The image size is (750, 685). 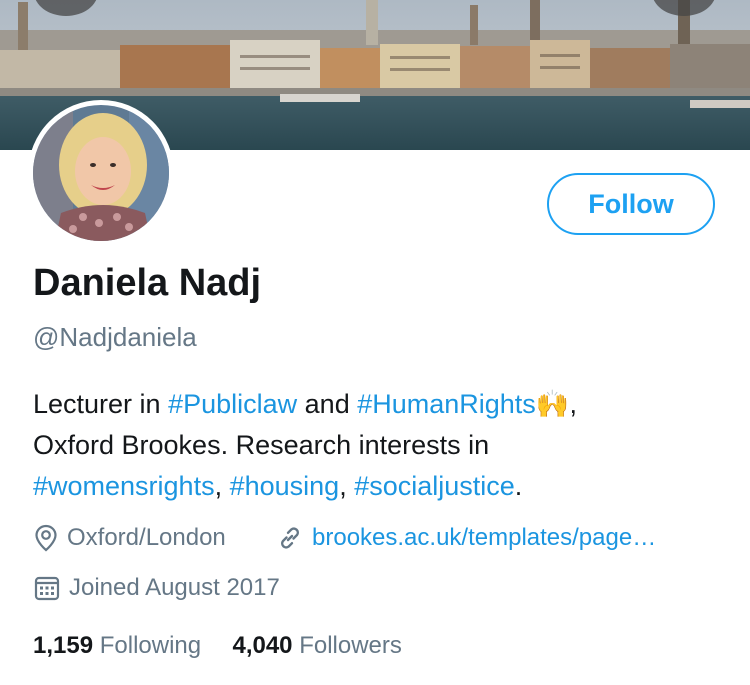 I want to click on avatar, so click(x=101, y=173).